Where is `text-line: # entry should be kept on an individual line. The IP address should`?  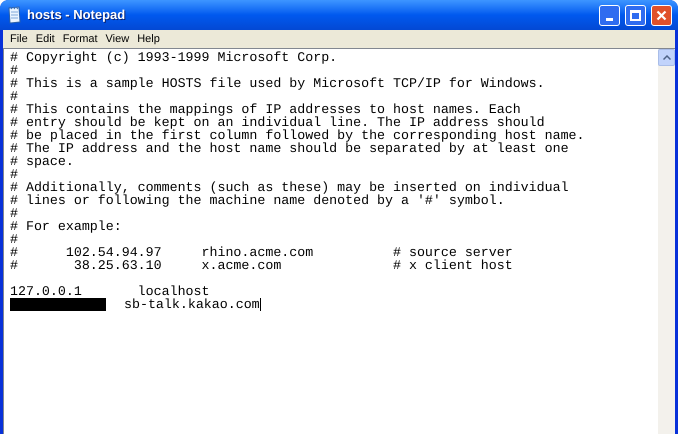
text-line: # entry should be kept on an individual line. The IP address should is located at coordinates (277, 122).